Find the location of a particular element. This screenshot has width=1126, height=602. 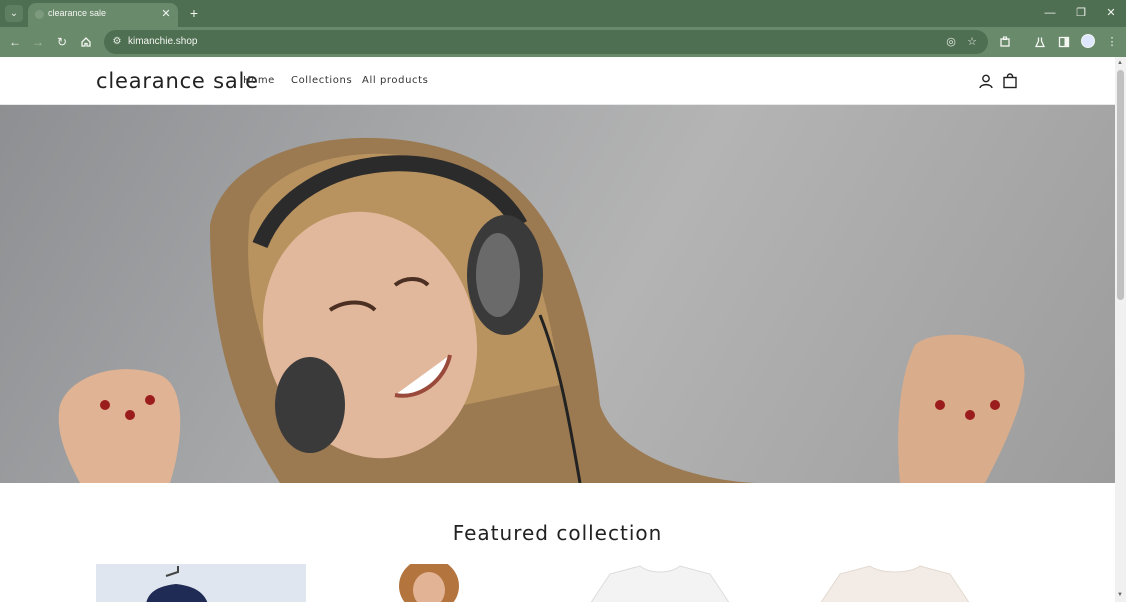

tab-title: clearance sale is located at coordinates (77, 13).